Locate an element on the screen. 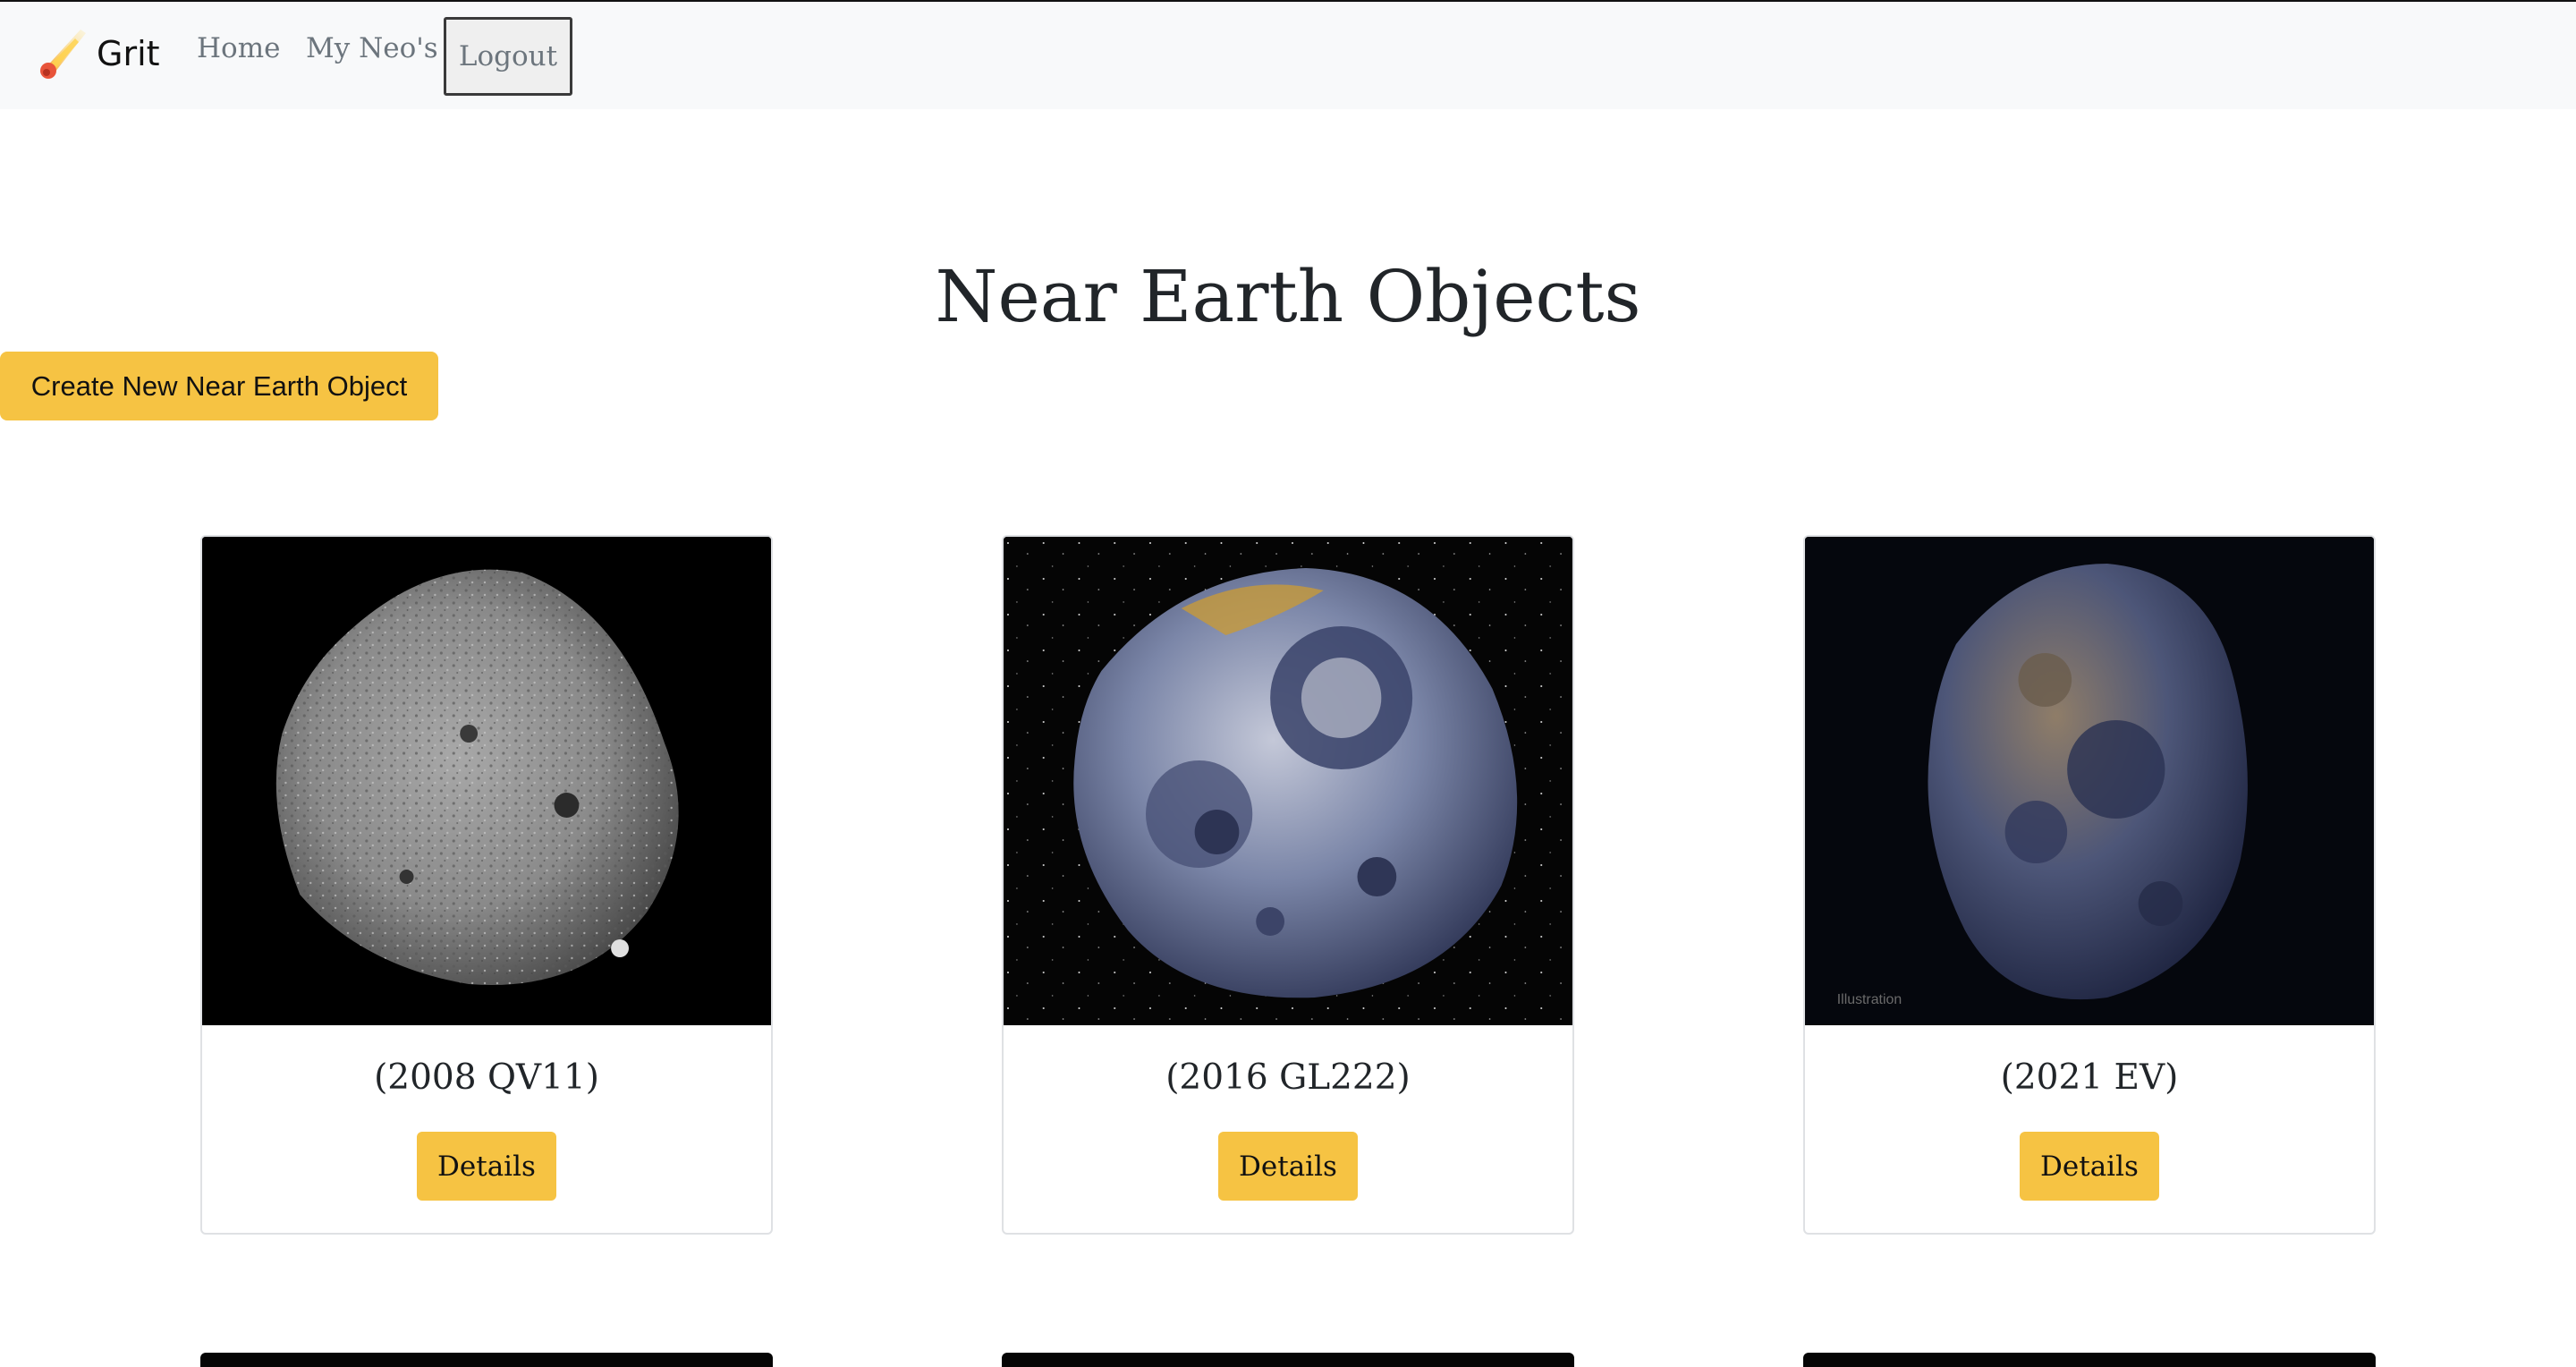 This screenshot has height=1367, width=2576. brand-link: Grit is located at coordinates (98, 54).